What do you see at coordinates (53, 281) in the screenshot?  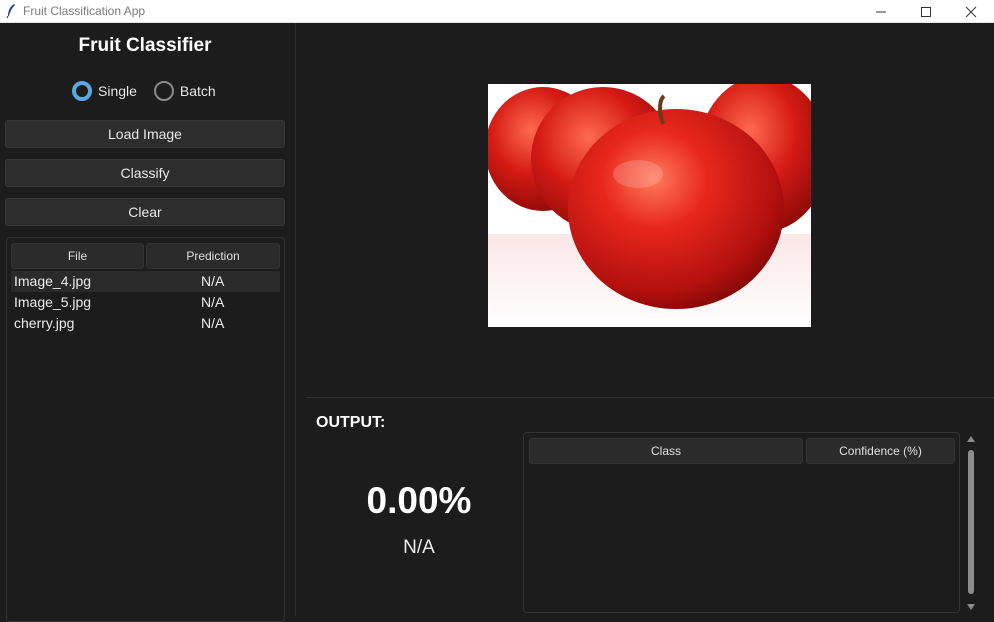 I see `file-name: Image_4.jpg` at bounding box center [53, 281].